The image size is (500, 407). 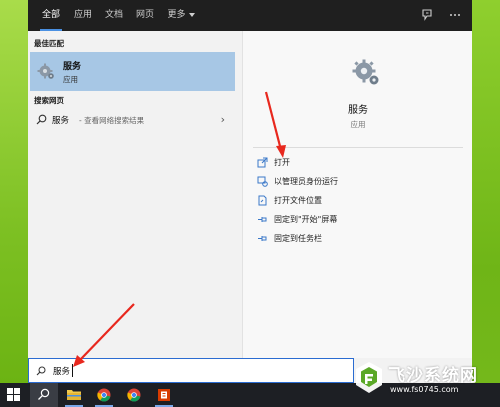 What do you see at coordinates (298, 200) in the screenshot?
I see `action-label: 打开文件位置` at bounding box center [298, 200].